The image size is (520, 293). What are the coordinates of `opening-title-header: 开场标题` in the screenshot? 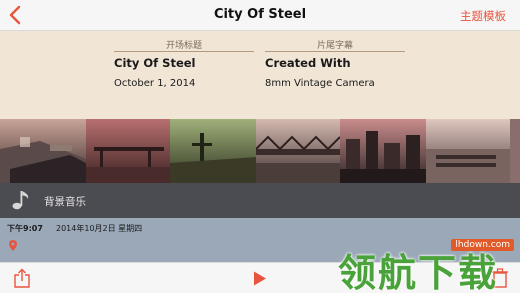 It's located at (184, 41).